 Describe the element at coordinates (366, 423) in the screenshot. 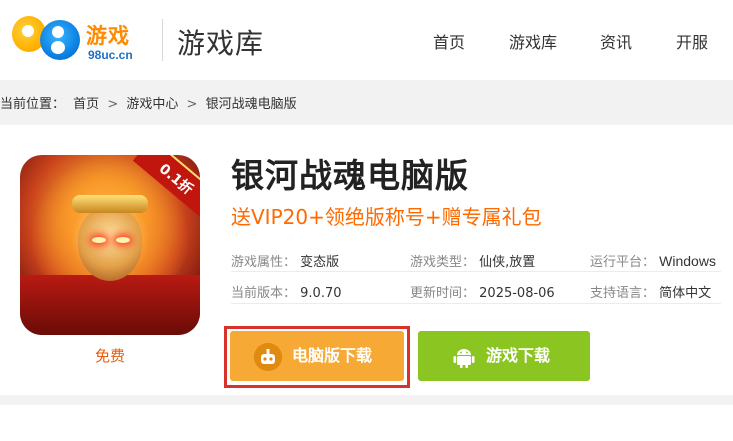

I see `content-strip` at that location.